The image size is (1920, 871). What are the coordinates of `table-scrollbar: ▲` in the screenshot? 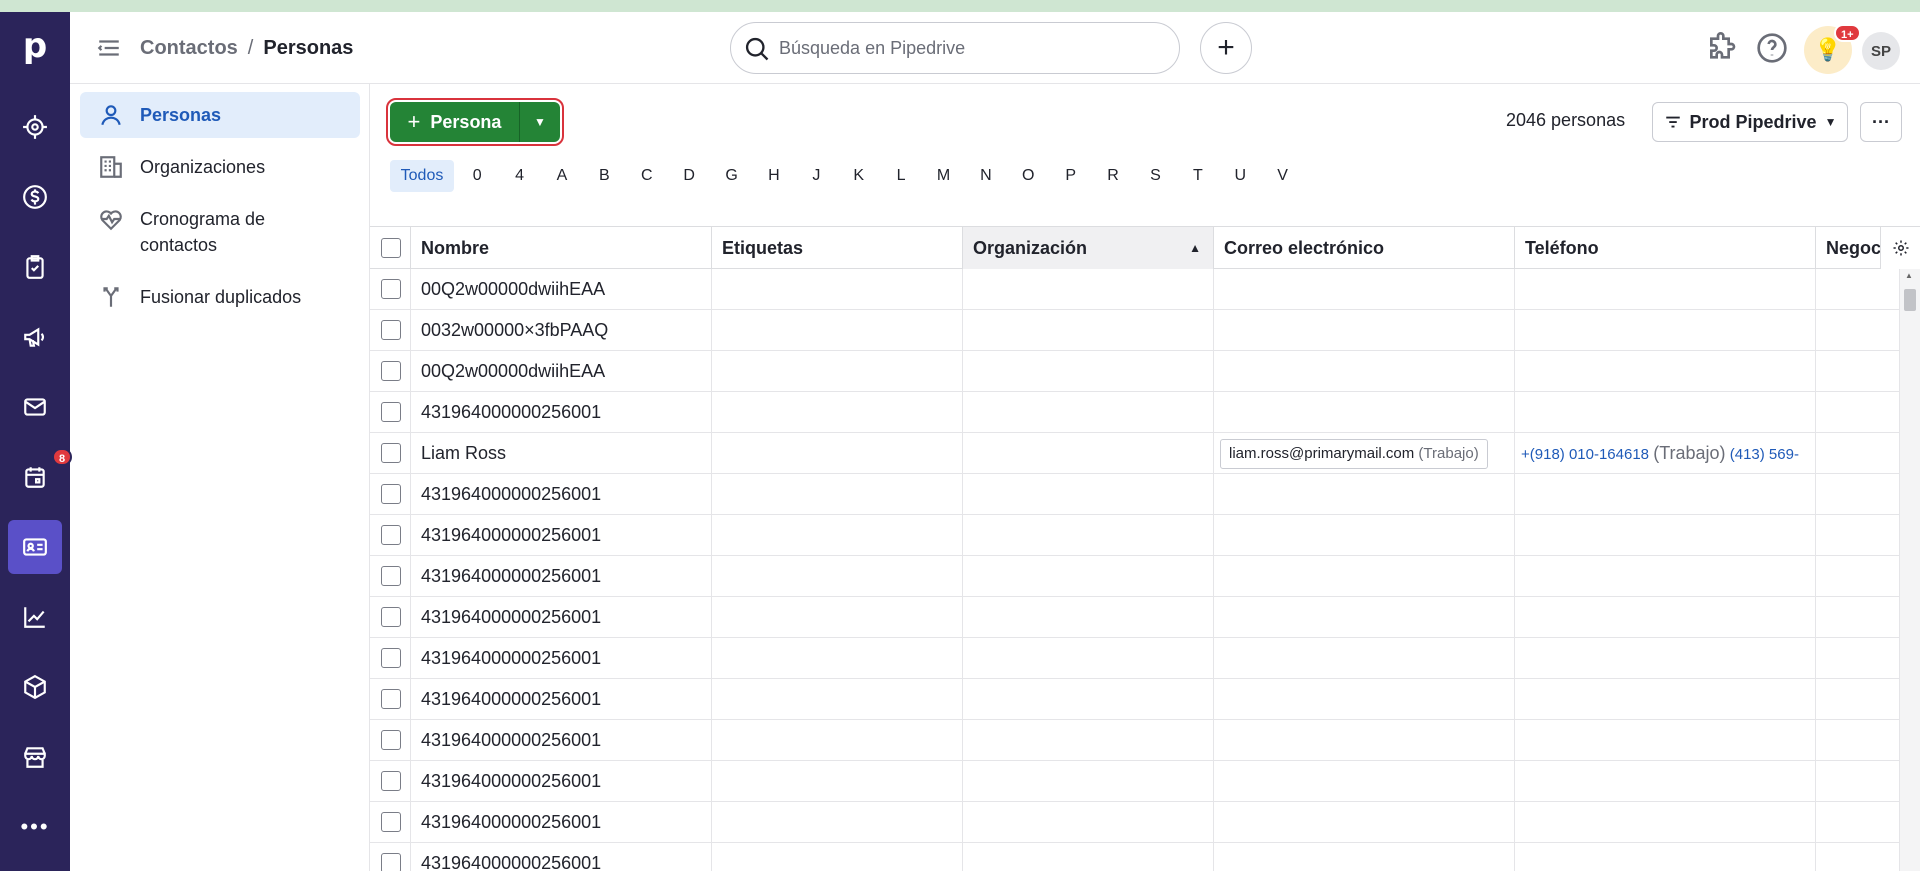 It's located at (1910, 570).